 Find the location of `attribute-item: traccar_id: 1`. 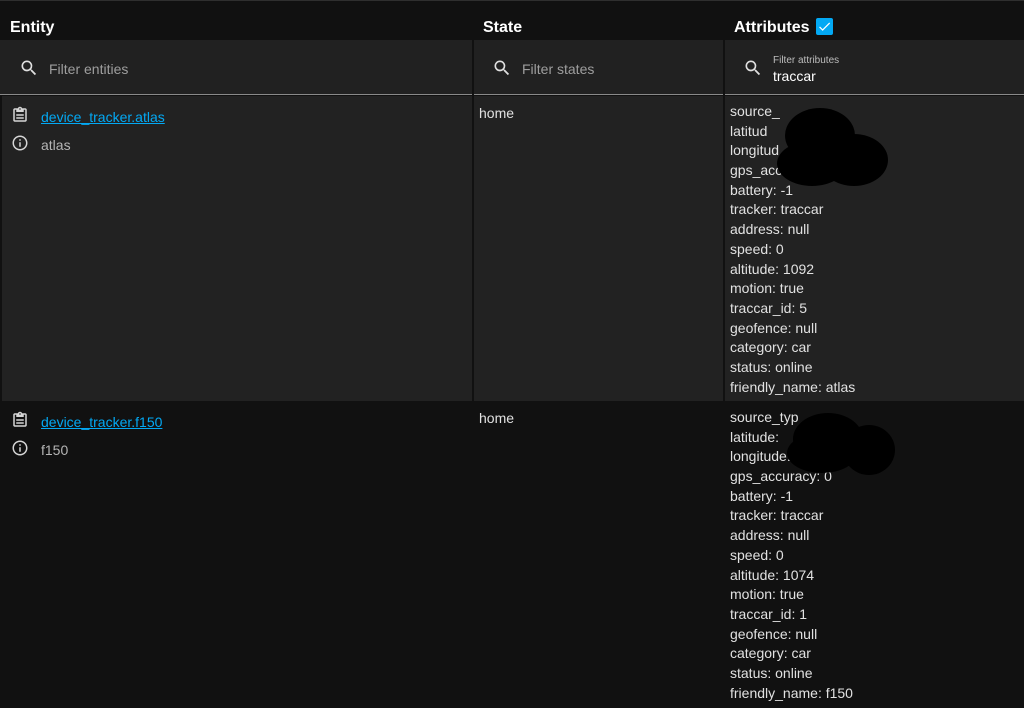

attribute-item: traccar_id: 1 is located at coordinates (769, 613).